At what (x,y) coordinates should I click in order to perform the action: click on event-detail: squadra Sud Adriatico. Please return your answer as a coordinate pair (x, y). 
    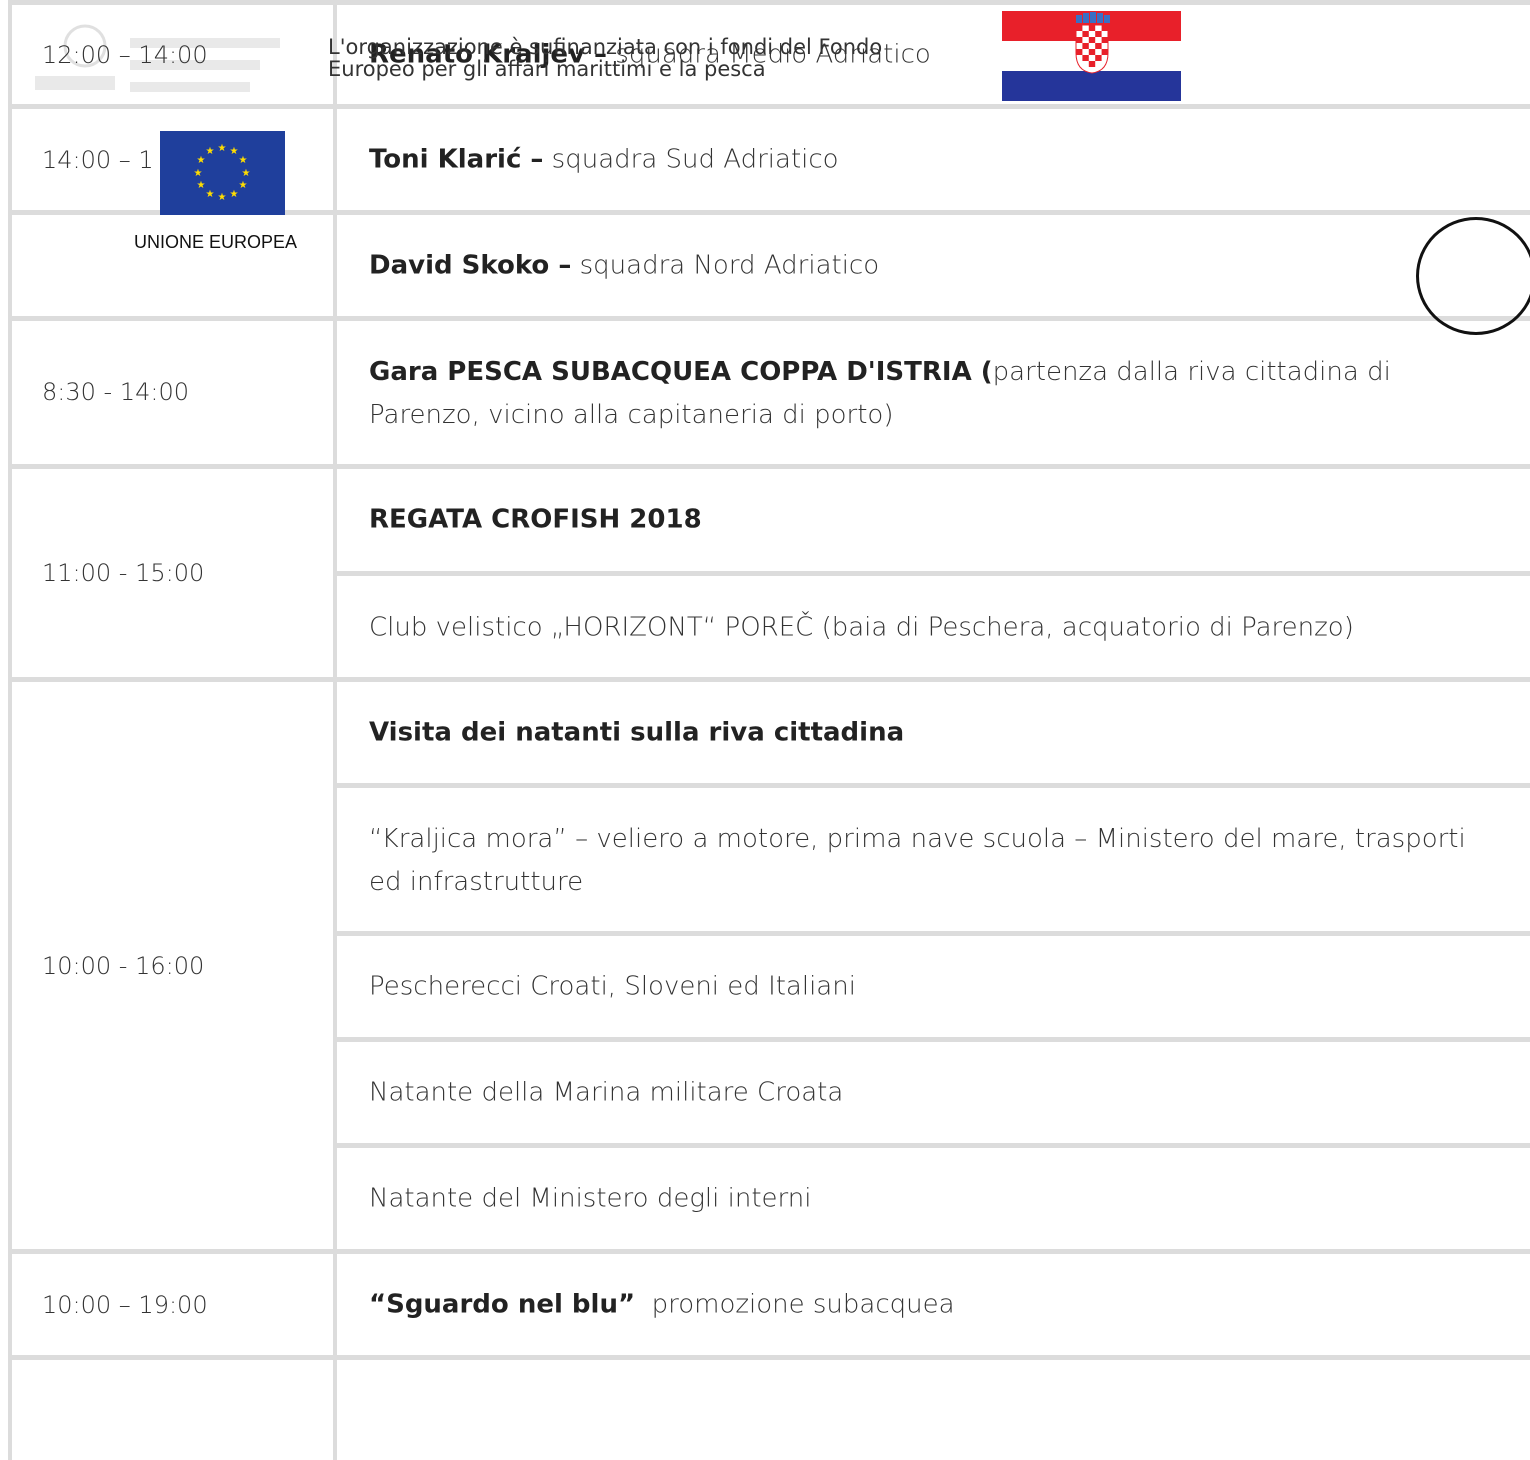
    Looking at the image, I should click on (691, 159).